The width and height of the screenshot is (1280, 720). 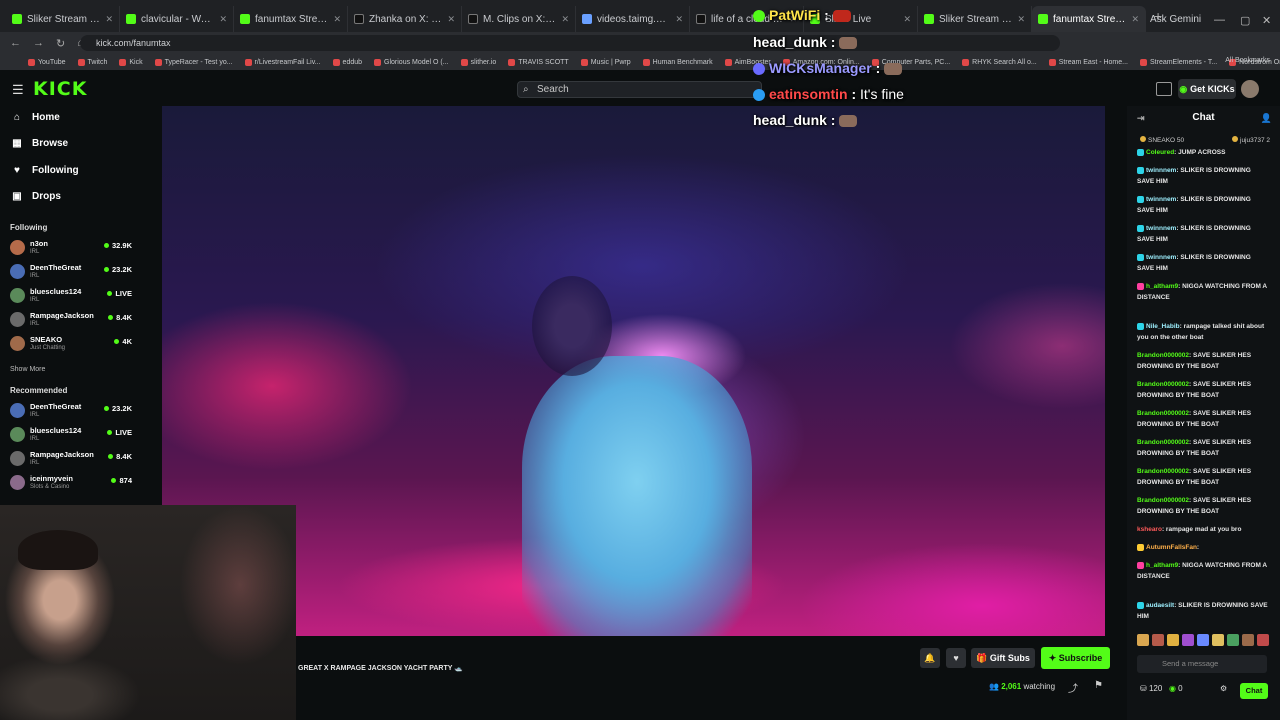 What do you see at coordinates (639, 89) in the screenshot?
I see `search-input: ⌕ Search` at bounding box center [639, 89].